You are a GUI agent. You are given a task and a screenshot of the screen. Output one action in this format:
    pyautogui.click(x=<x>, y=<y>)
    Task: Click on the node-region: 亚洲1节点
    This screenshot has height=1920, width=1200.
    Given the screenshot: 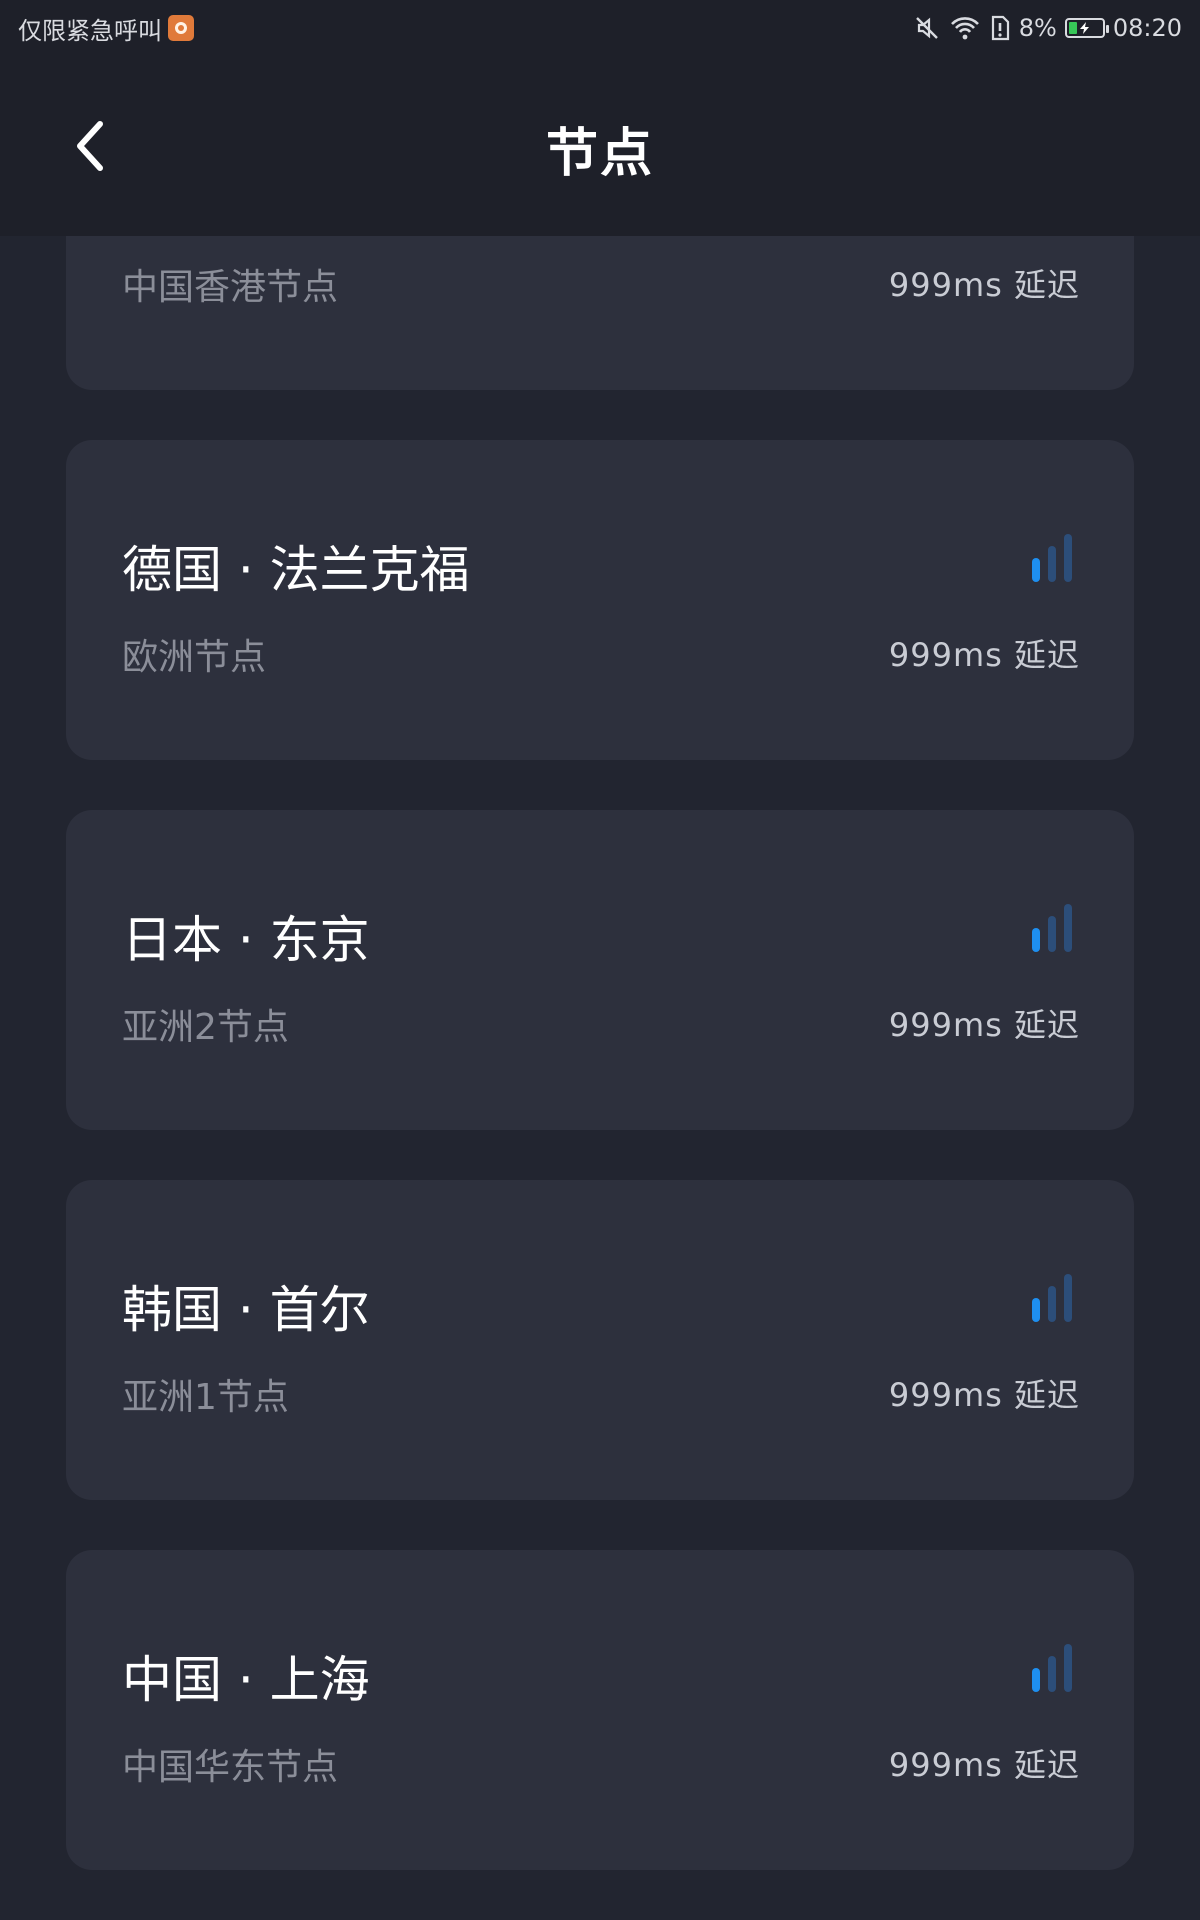 What is the action you would take?
    pyautogui.click(x=205, y=1397)
    